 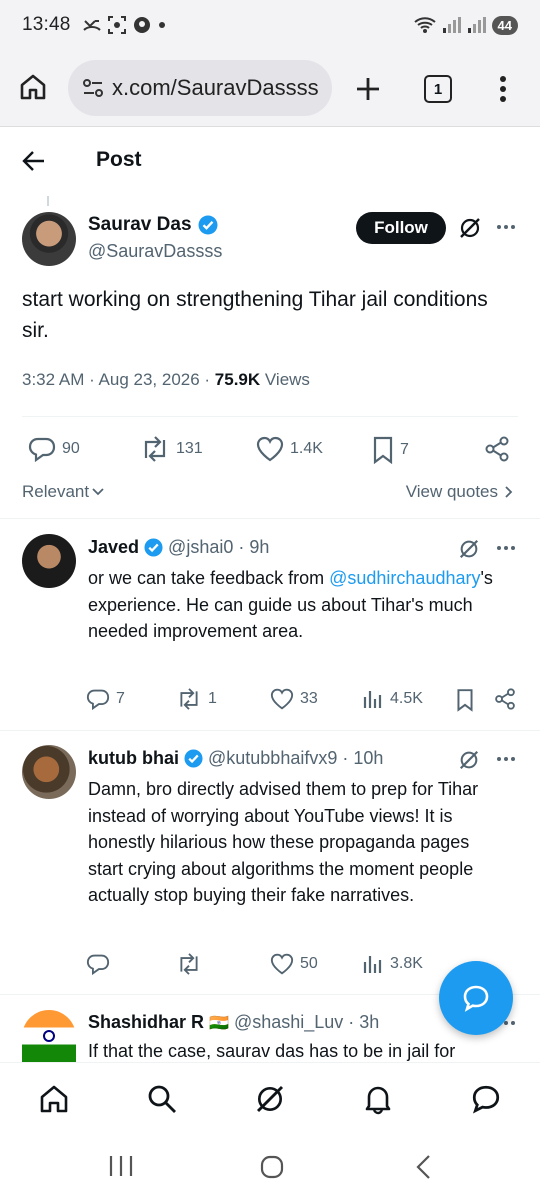 I want to click on repost-count: 131, so click(x=189, y=448).